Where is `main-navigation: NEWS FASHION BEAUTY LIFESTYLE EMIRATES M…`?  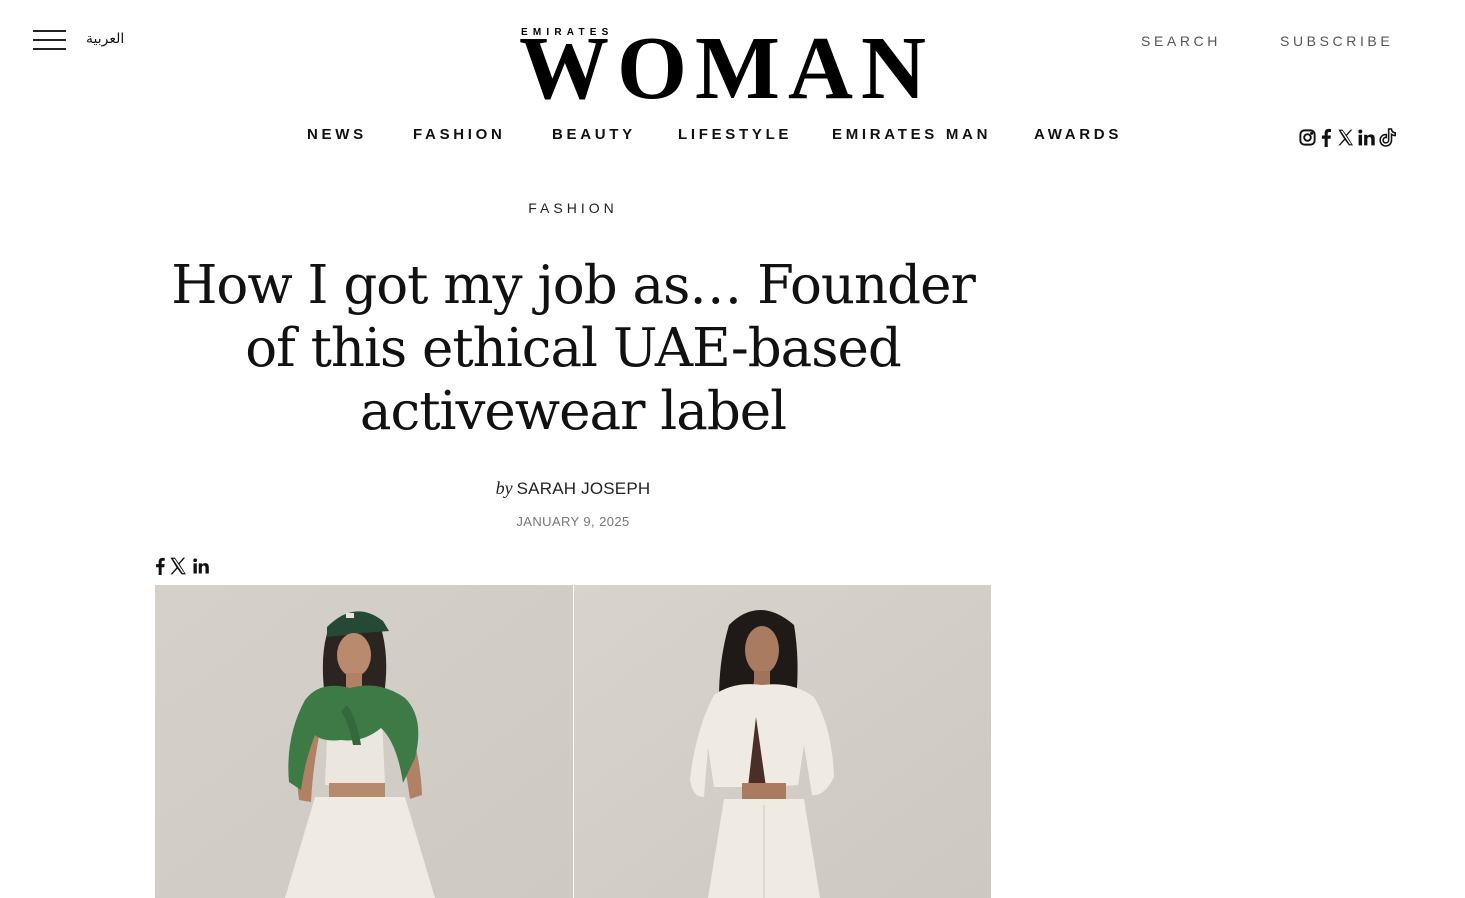
main-navigation: NEWS FASHION BEAUTY LIFESTYLE EMIRATES M… is located at coordinates (732, 137).